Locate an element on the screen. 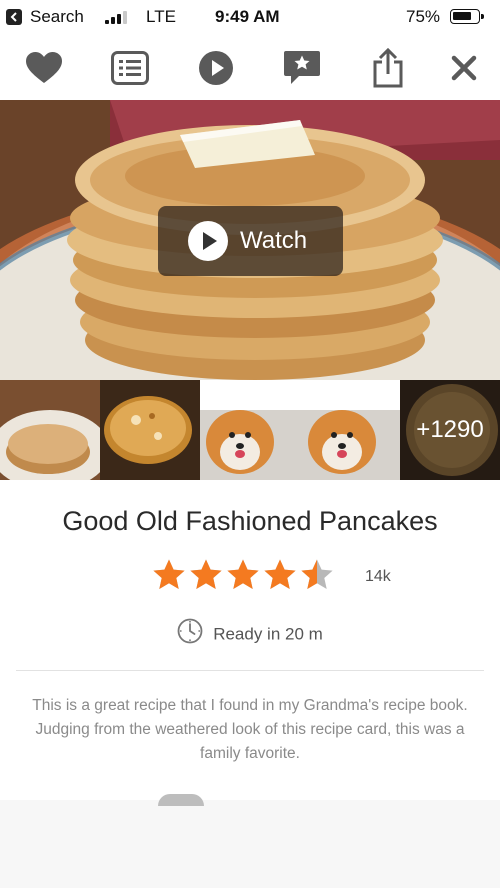 This screenshot has width=500, height=888. status-bar: Search LTE 9:49 AM 75% is located at coordinates (250, 17).